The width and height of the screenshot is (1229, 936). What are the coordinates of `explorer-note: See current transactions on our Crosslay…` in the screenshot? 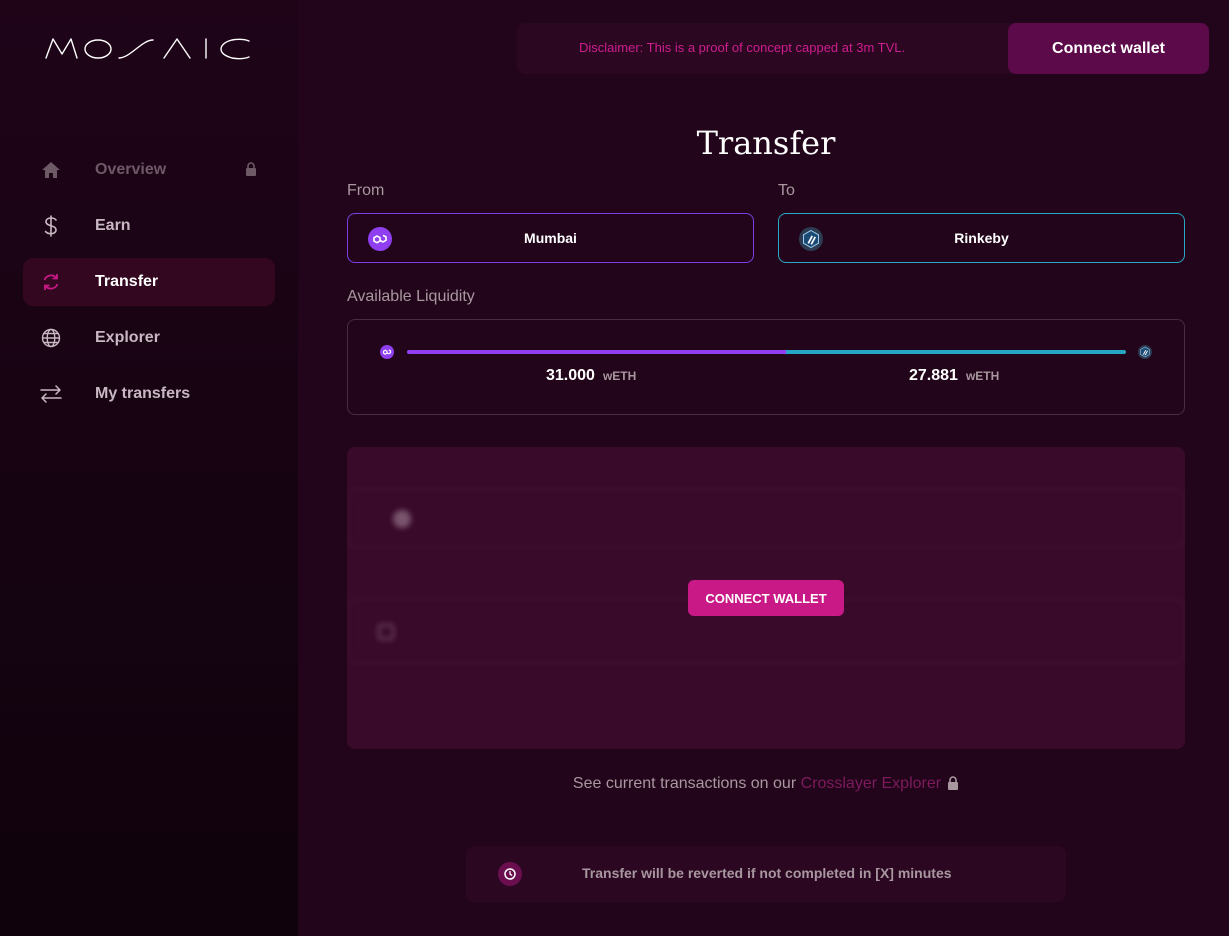 It's located at (766, 784).